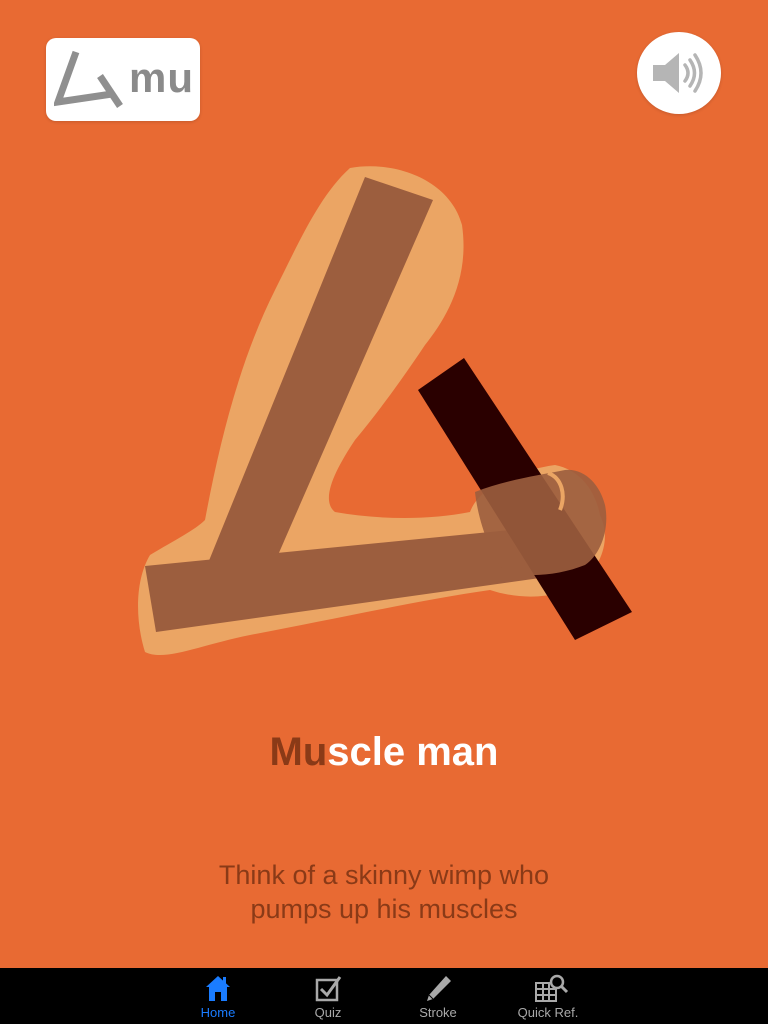  I want to click on kana-romaji-label: mu, so click(161, 77).